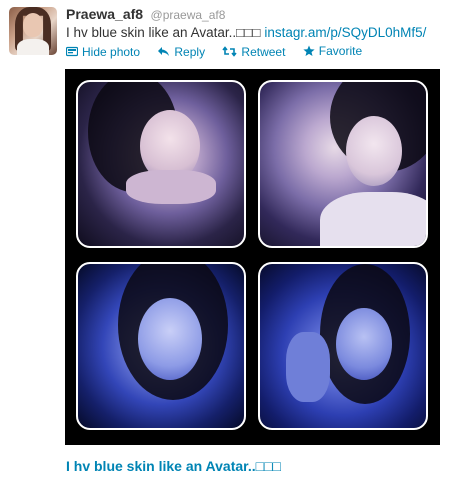 The height and width of the screenshot is (483, 475). I want to click on retweet-icon, so click(230, 51).